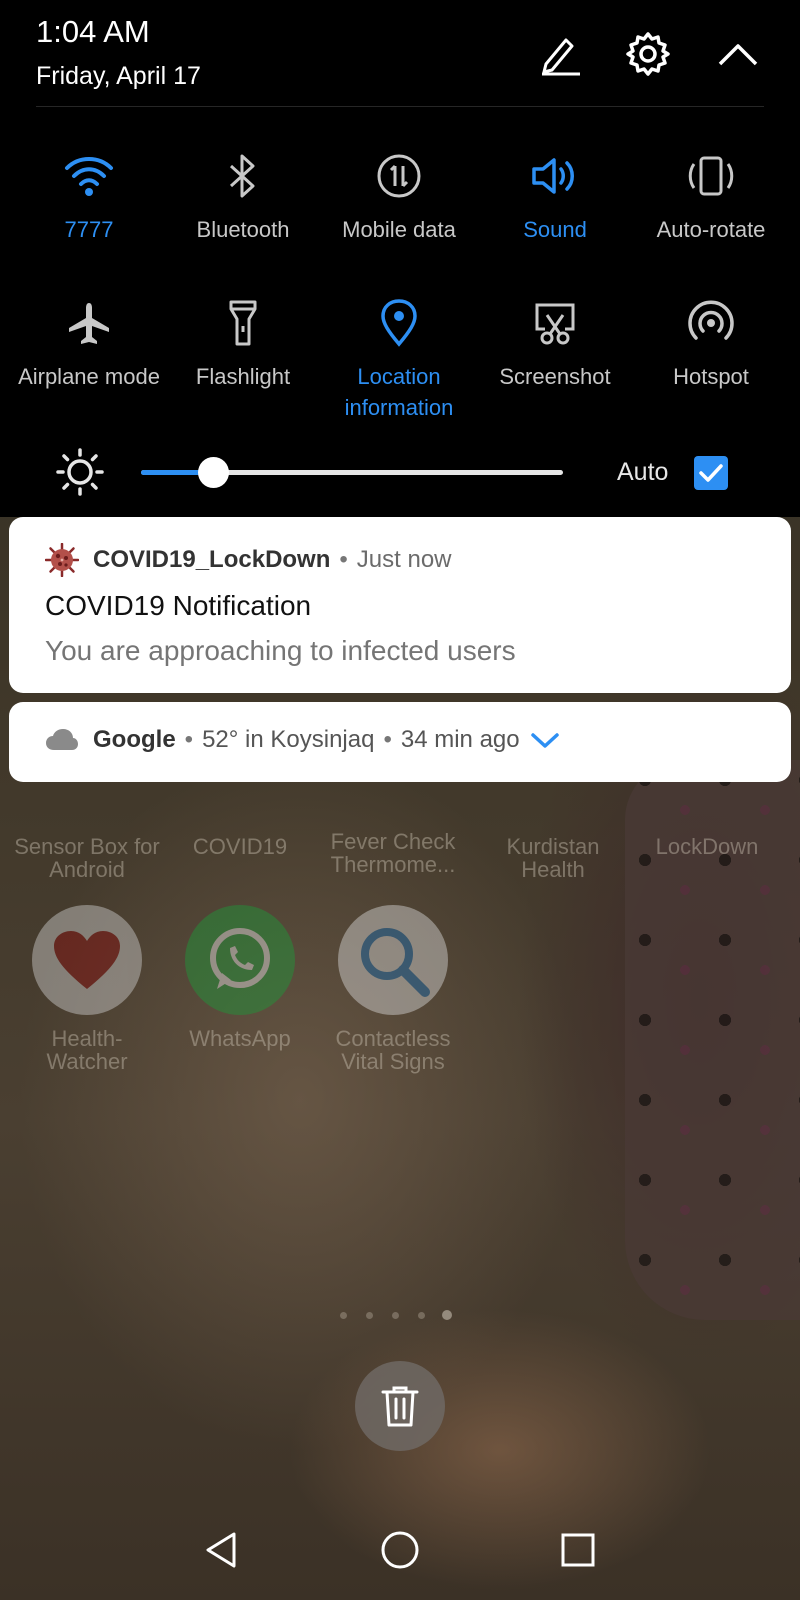 The width and height of the screenshot is (800, 1600). What do you see at coordinates (555, 176) in the screenshot?
I see `speaker-icon` at bounding box center [555, 176].